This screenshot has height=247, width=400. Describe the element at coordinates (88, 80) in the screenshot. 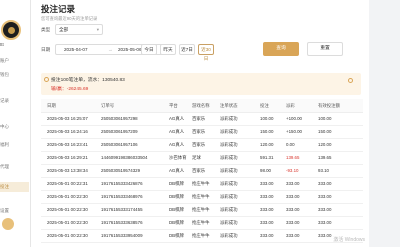

I see `summary-total: 投注100笔注单，流水：130540.83` at that location.